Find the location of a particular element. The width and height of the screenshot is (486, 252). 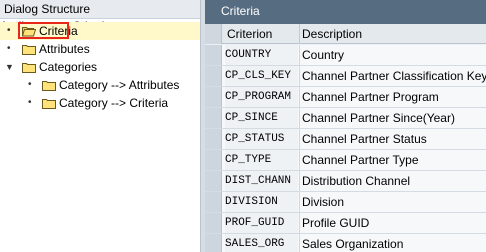

description-cell: Division is located at coordinates (323, 202).